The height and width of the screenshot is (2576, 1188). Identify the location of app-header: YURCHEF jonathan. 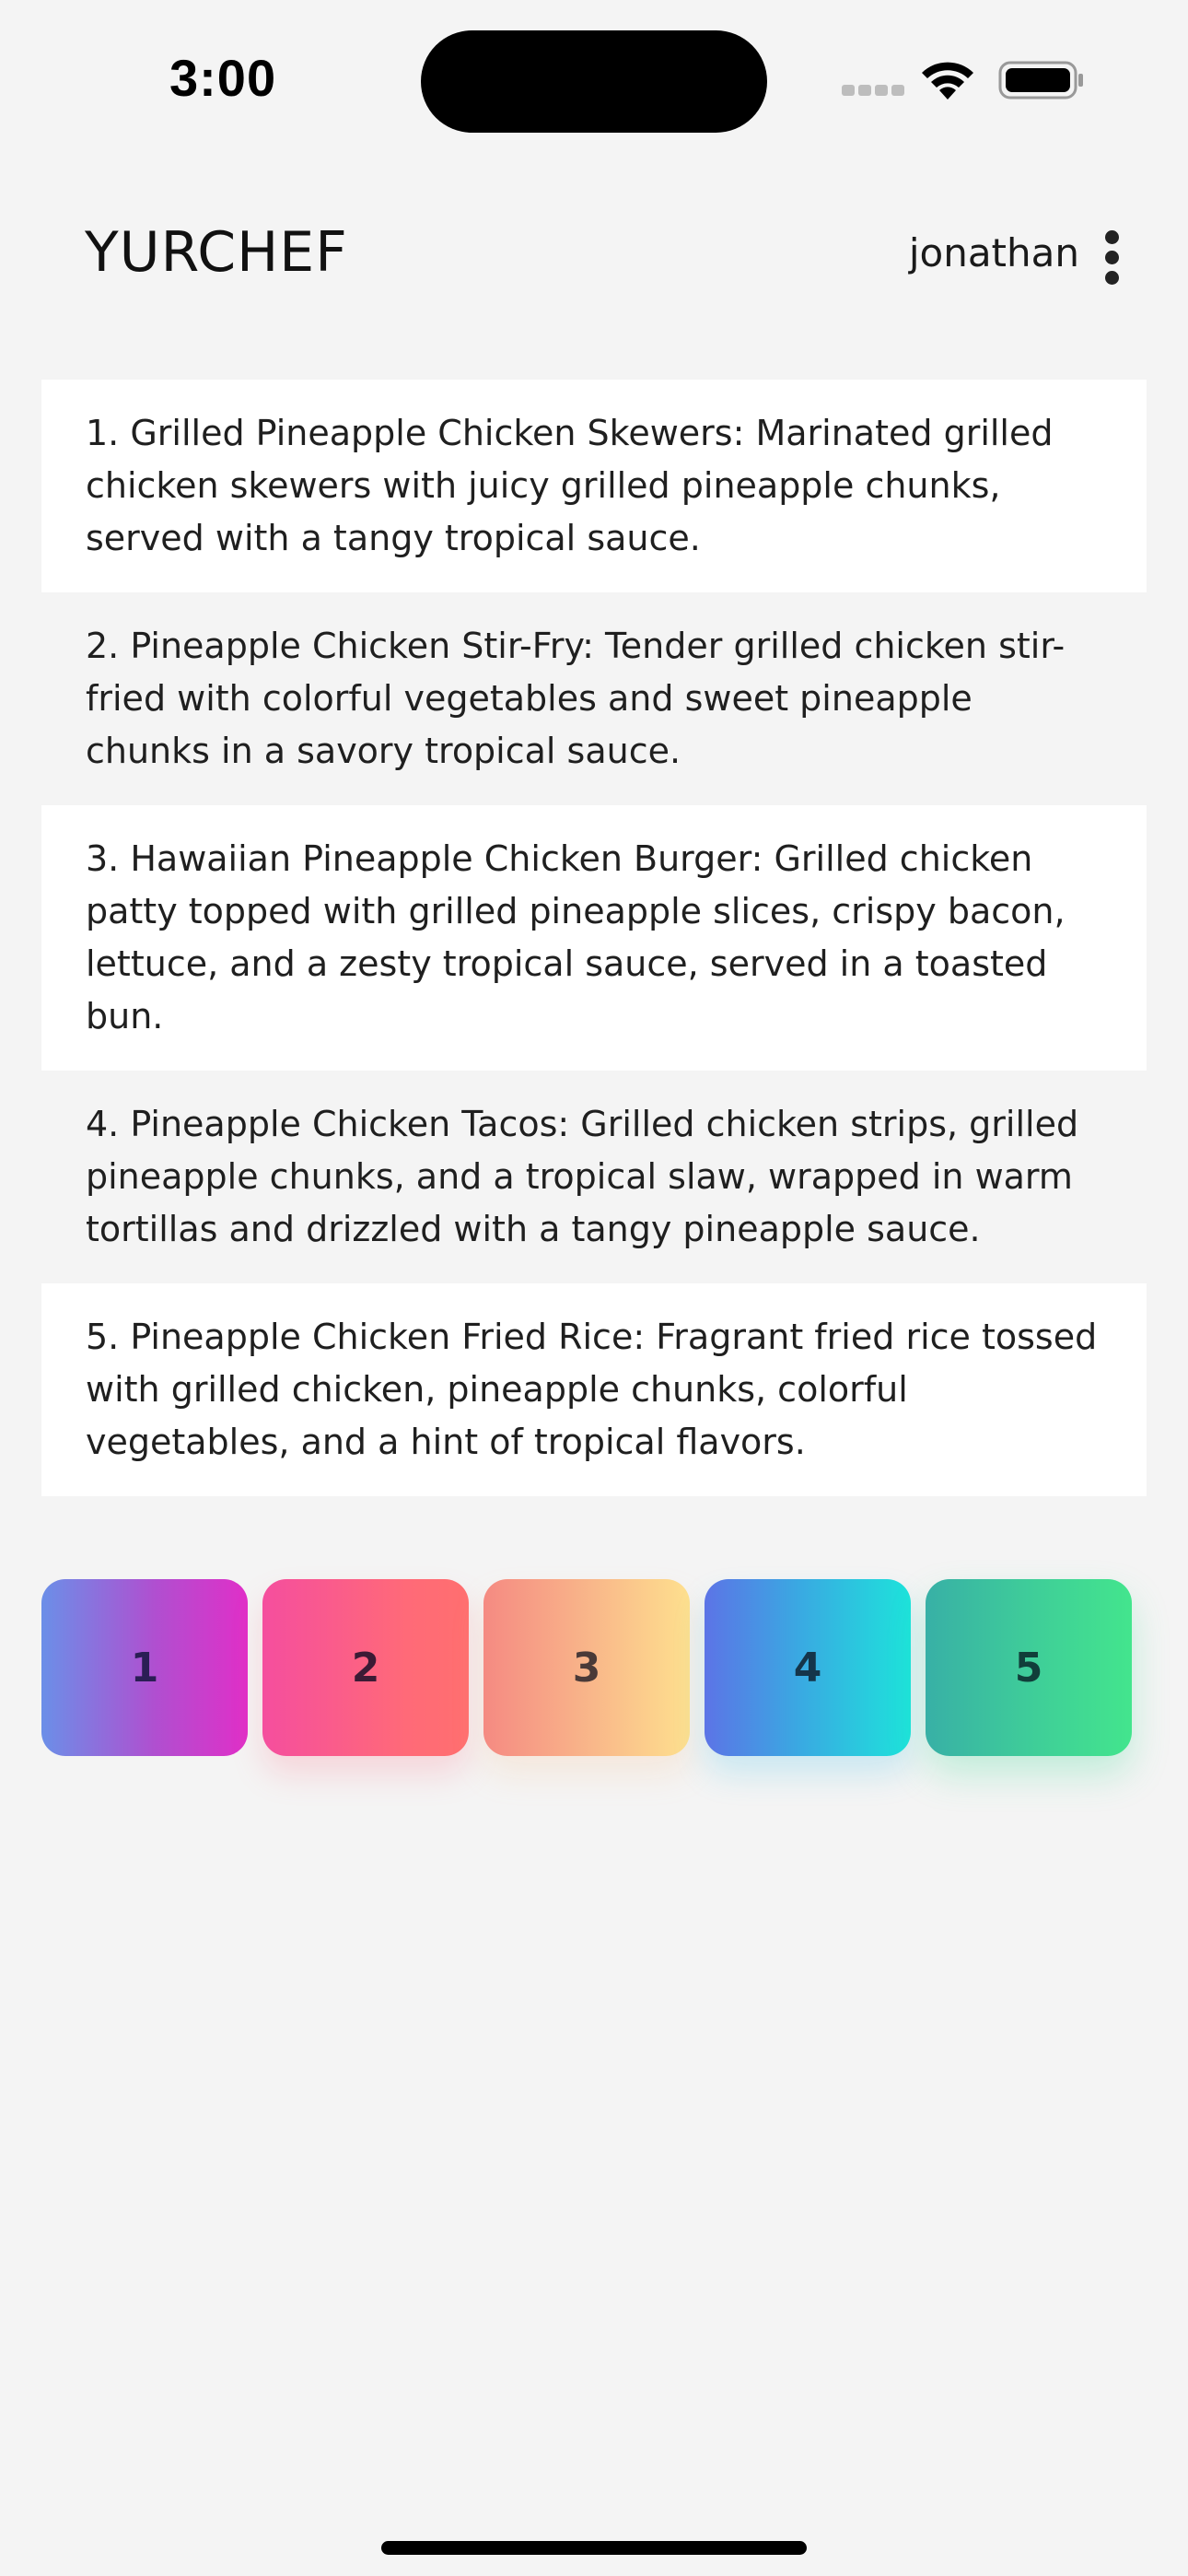
(594, 258).